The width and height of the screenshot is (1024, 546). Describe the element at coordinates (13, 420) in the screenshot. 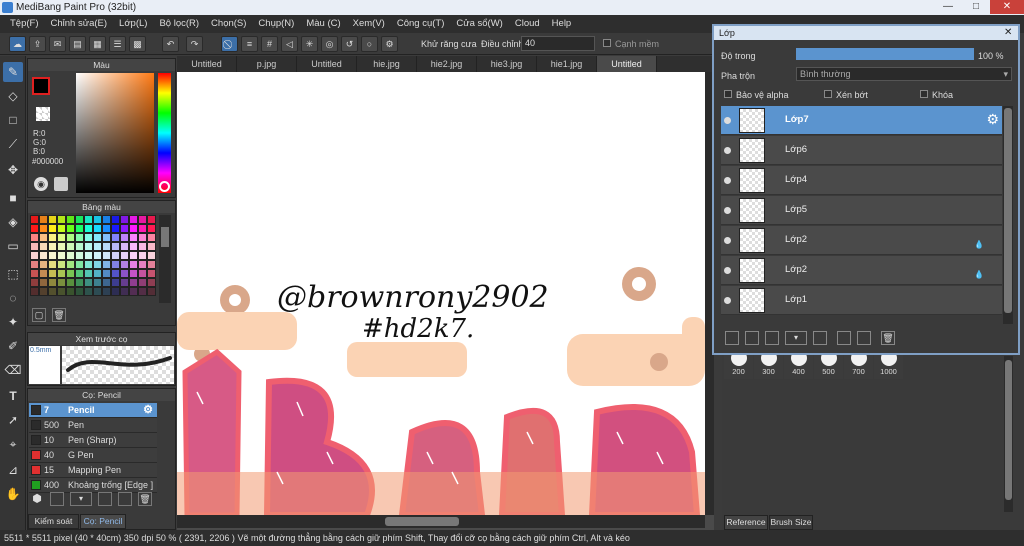

I see `operation-tool-icon: ➚` at that location.